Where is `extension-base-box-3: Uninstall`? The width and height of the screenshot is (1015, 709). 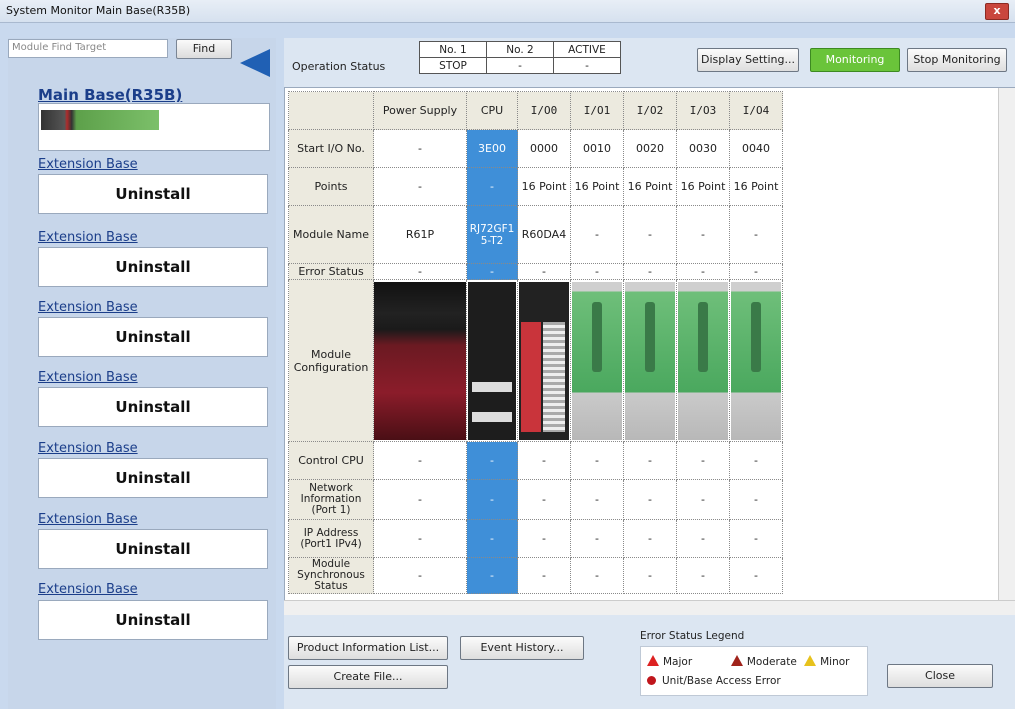
extension-base-box-3: Uninstall is located at coordinates (153, 337).